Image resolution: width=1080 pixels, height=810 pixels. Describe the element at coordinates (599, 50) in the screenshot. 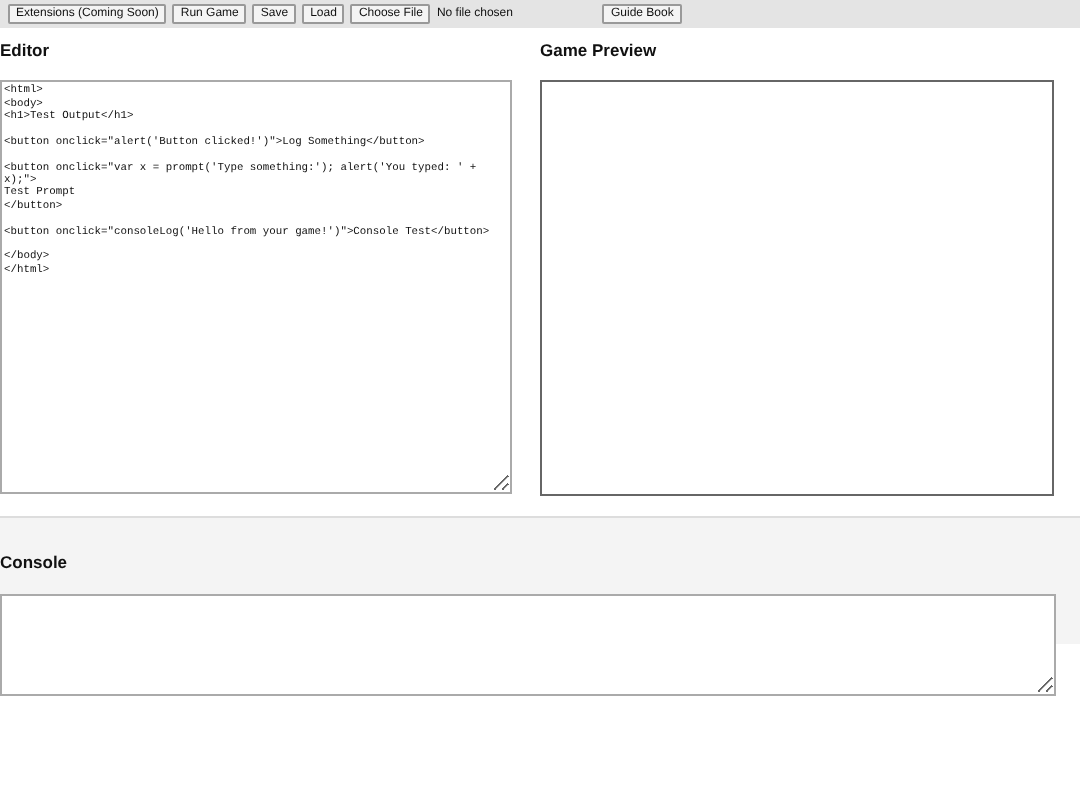

I see `preview-heading: Game Preview` at that location.